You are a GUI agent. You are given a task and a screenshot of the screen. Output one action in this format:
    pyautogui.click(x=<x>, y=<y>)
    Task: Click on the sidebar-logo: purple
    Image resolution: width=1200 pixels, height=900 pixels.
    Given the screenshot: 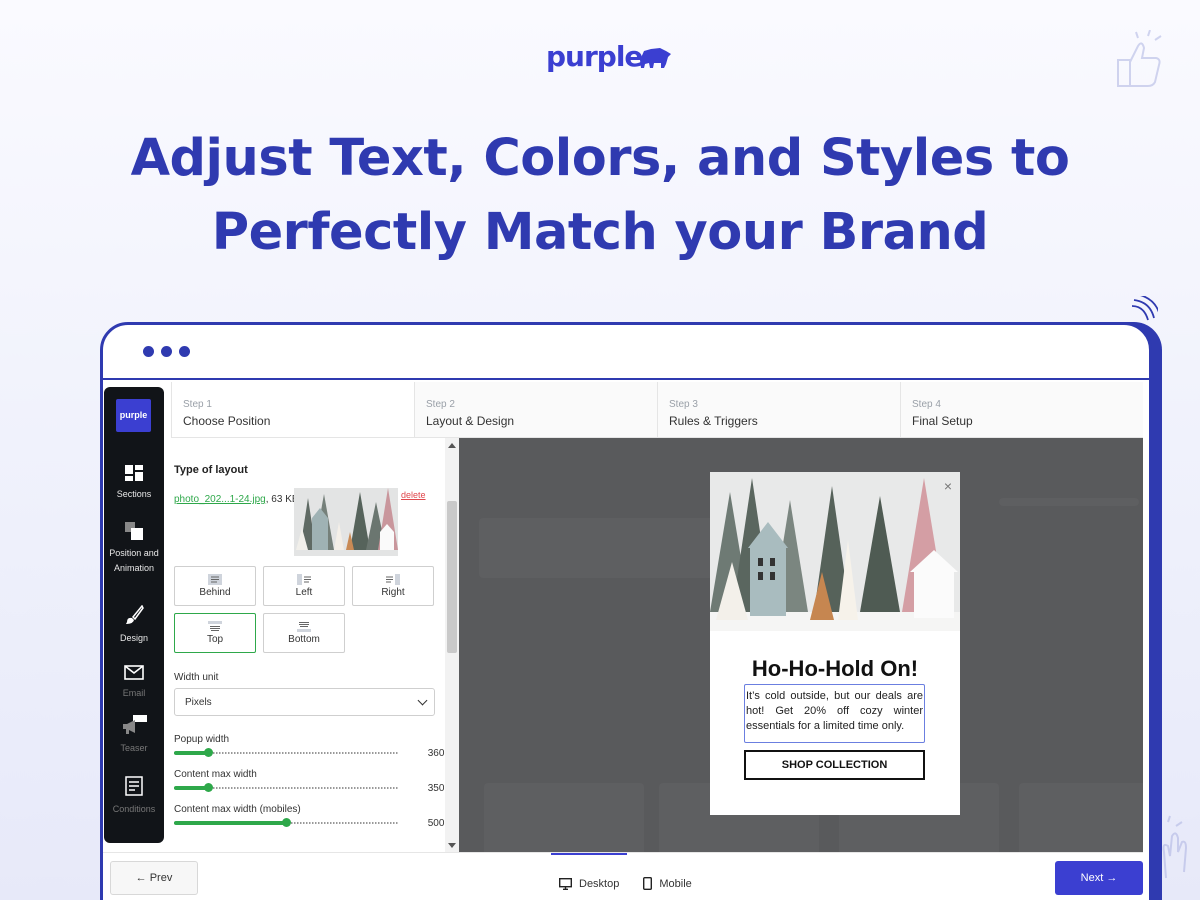 What is the action you would take?
    pyautogui.click(x=133, y=415)
    